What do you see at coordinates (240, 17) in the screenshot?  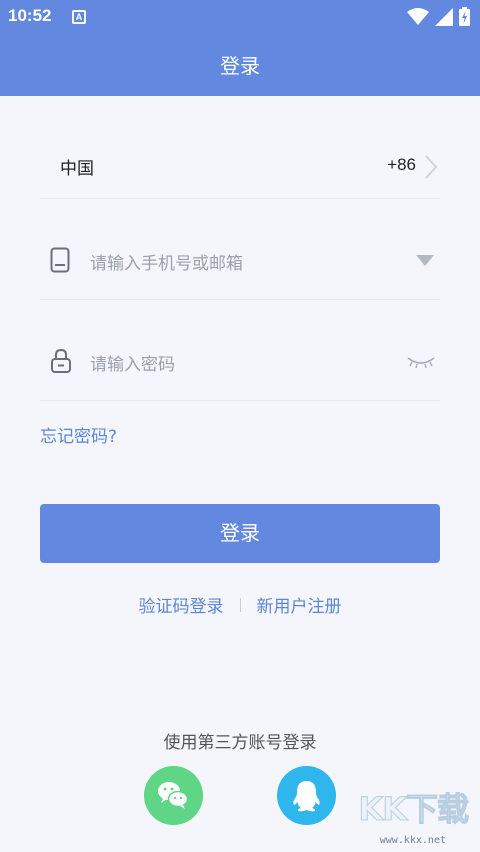 I see `status-bar: 10:52 A` at bounding box center [240, 17].